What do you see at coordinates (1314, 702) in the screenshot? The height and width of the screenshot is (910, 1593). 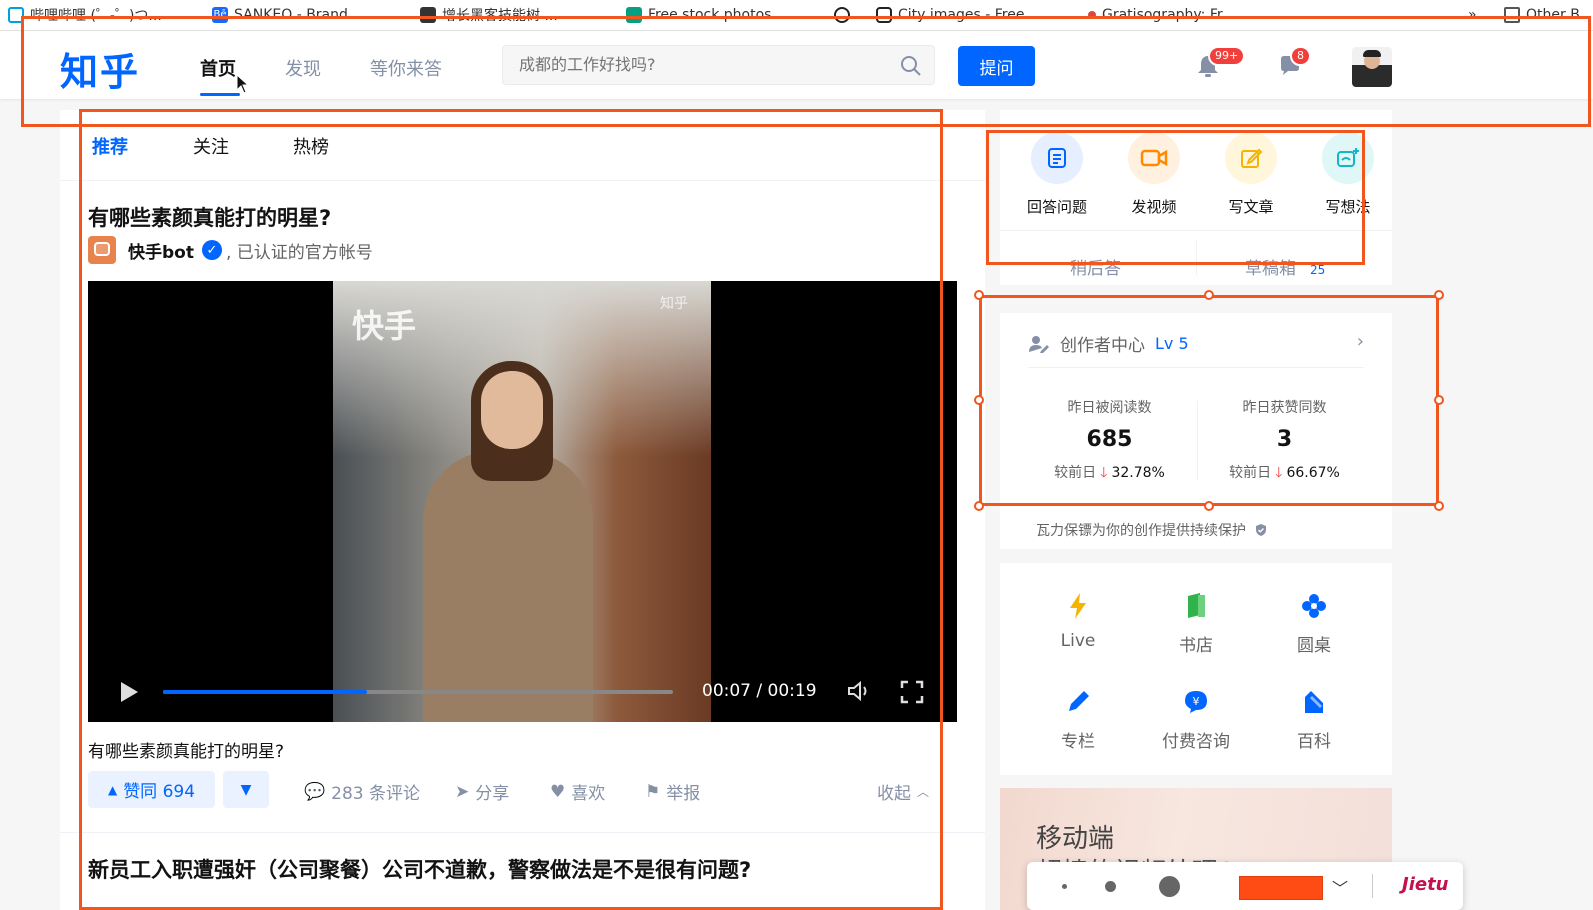 I see `wiki-icon` at bounding box center [1314, 702].